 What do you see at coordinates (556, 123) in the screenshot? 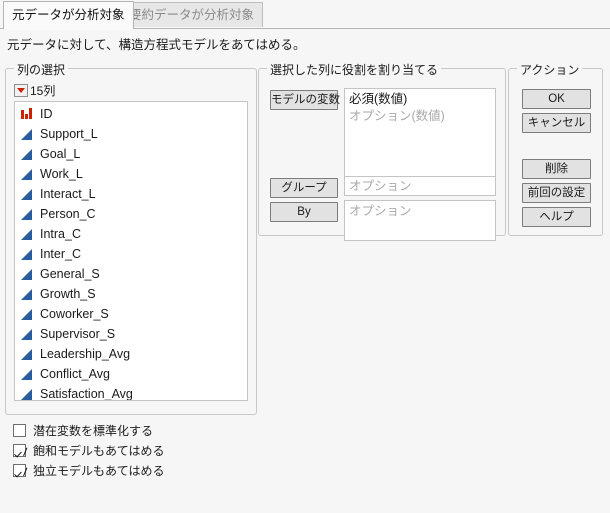
I see `cancel-button: キャンセル` at bounding box center [556, 123].